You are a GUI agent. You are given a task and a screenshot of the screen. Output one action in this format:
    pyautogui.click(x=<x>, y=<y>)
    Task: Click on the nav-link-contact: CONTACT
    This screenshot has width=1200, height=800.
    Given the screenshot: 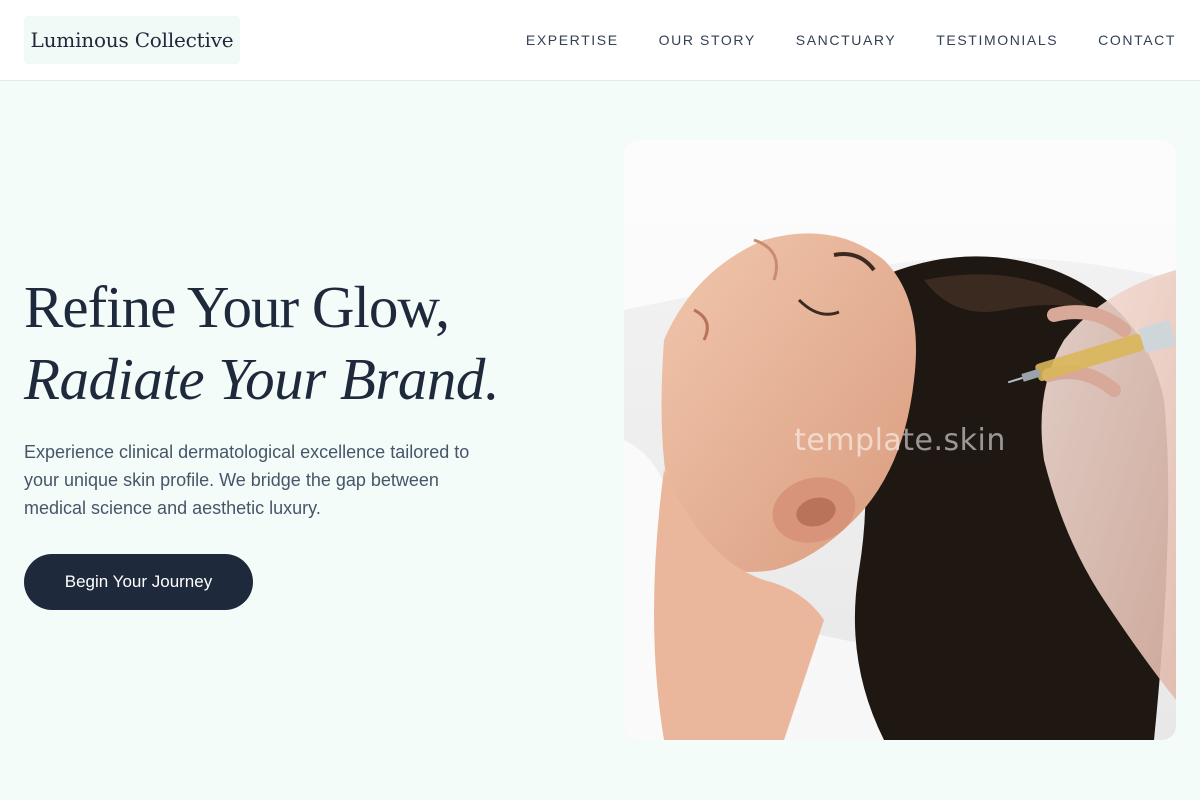 What is the action you would take?
    pyautogui.click(x=1137, y=40)
    